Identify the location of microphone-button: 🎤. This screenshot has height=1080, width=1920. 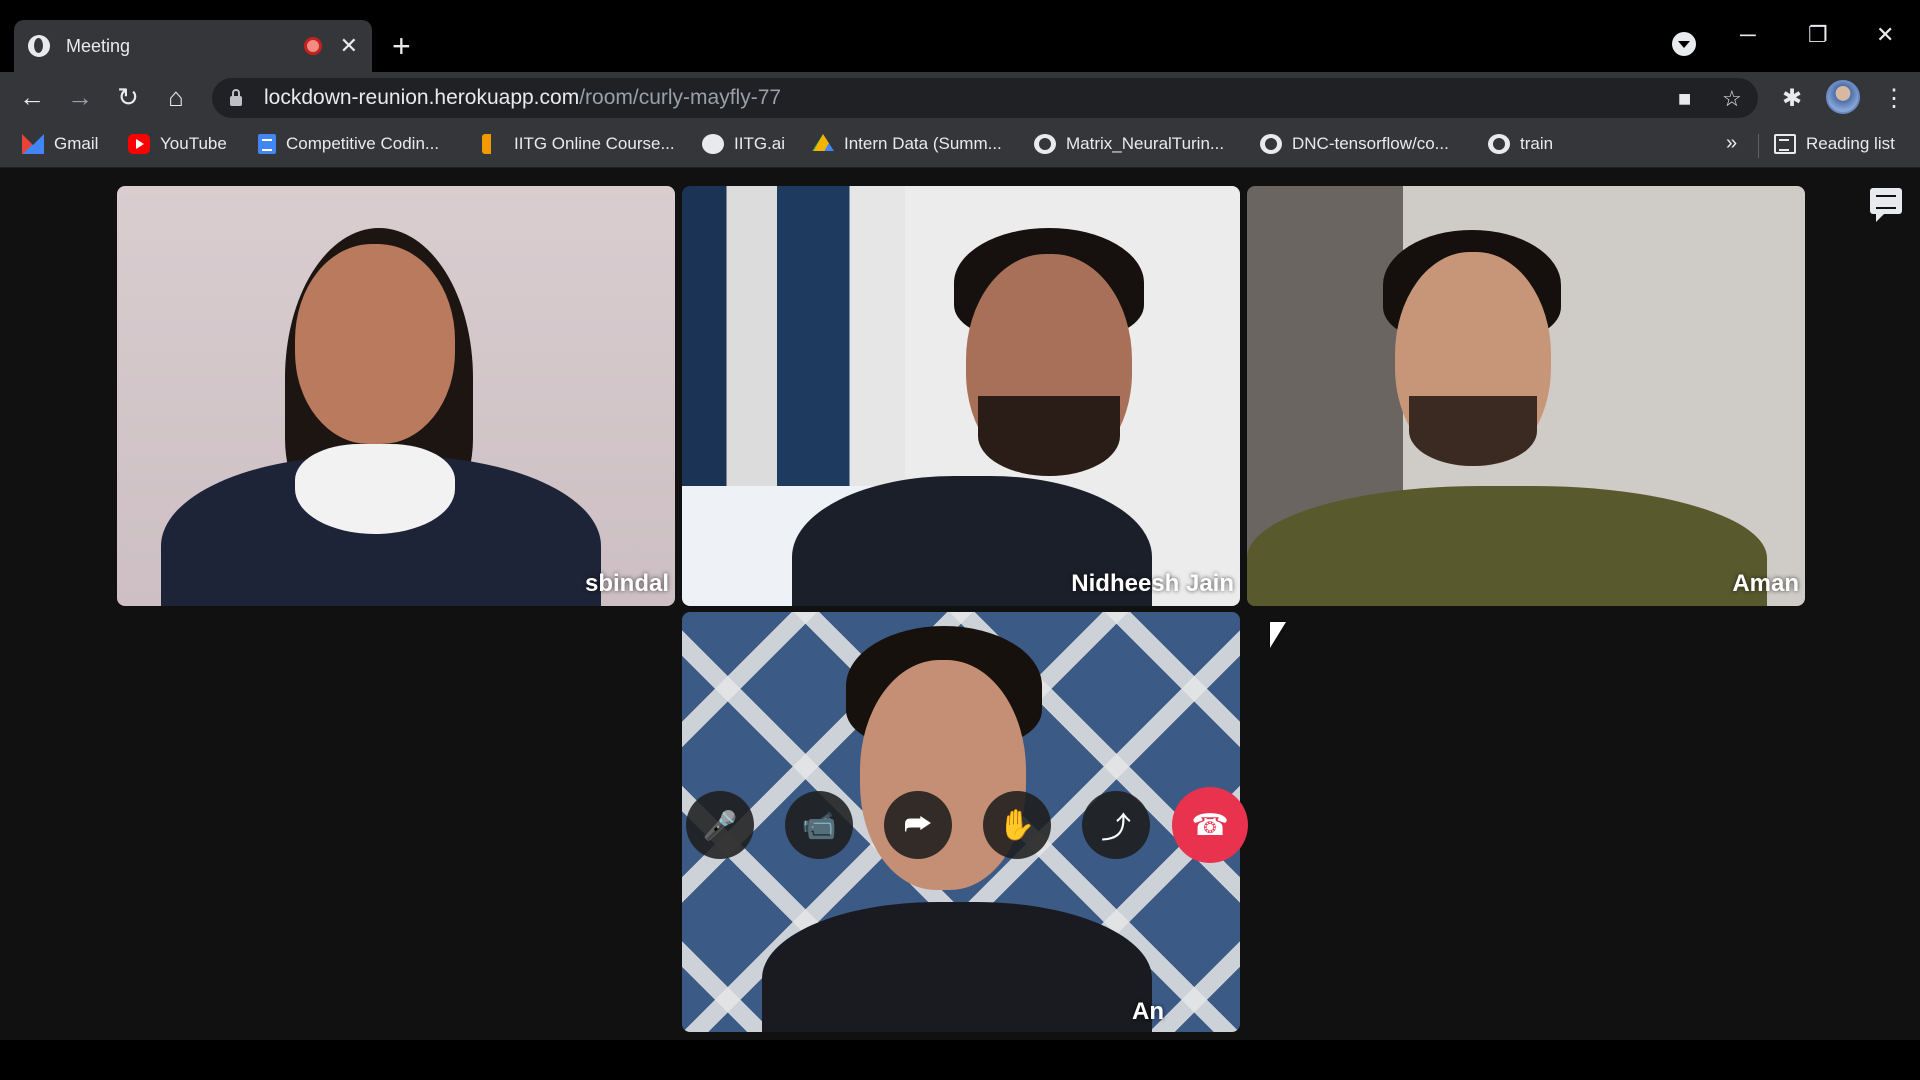
(720, 825).